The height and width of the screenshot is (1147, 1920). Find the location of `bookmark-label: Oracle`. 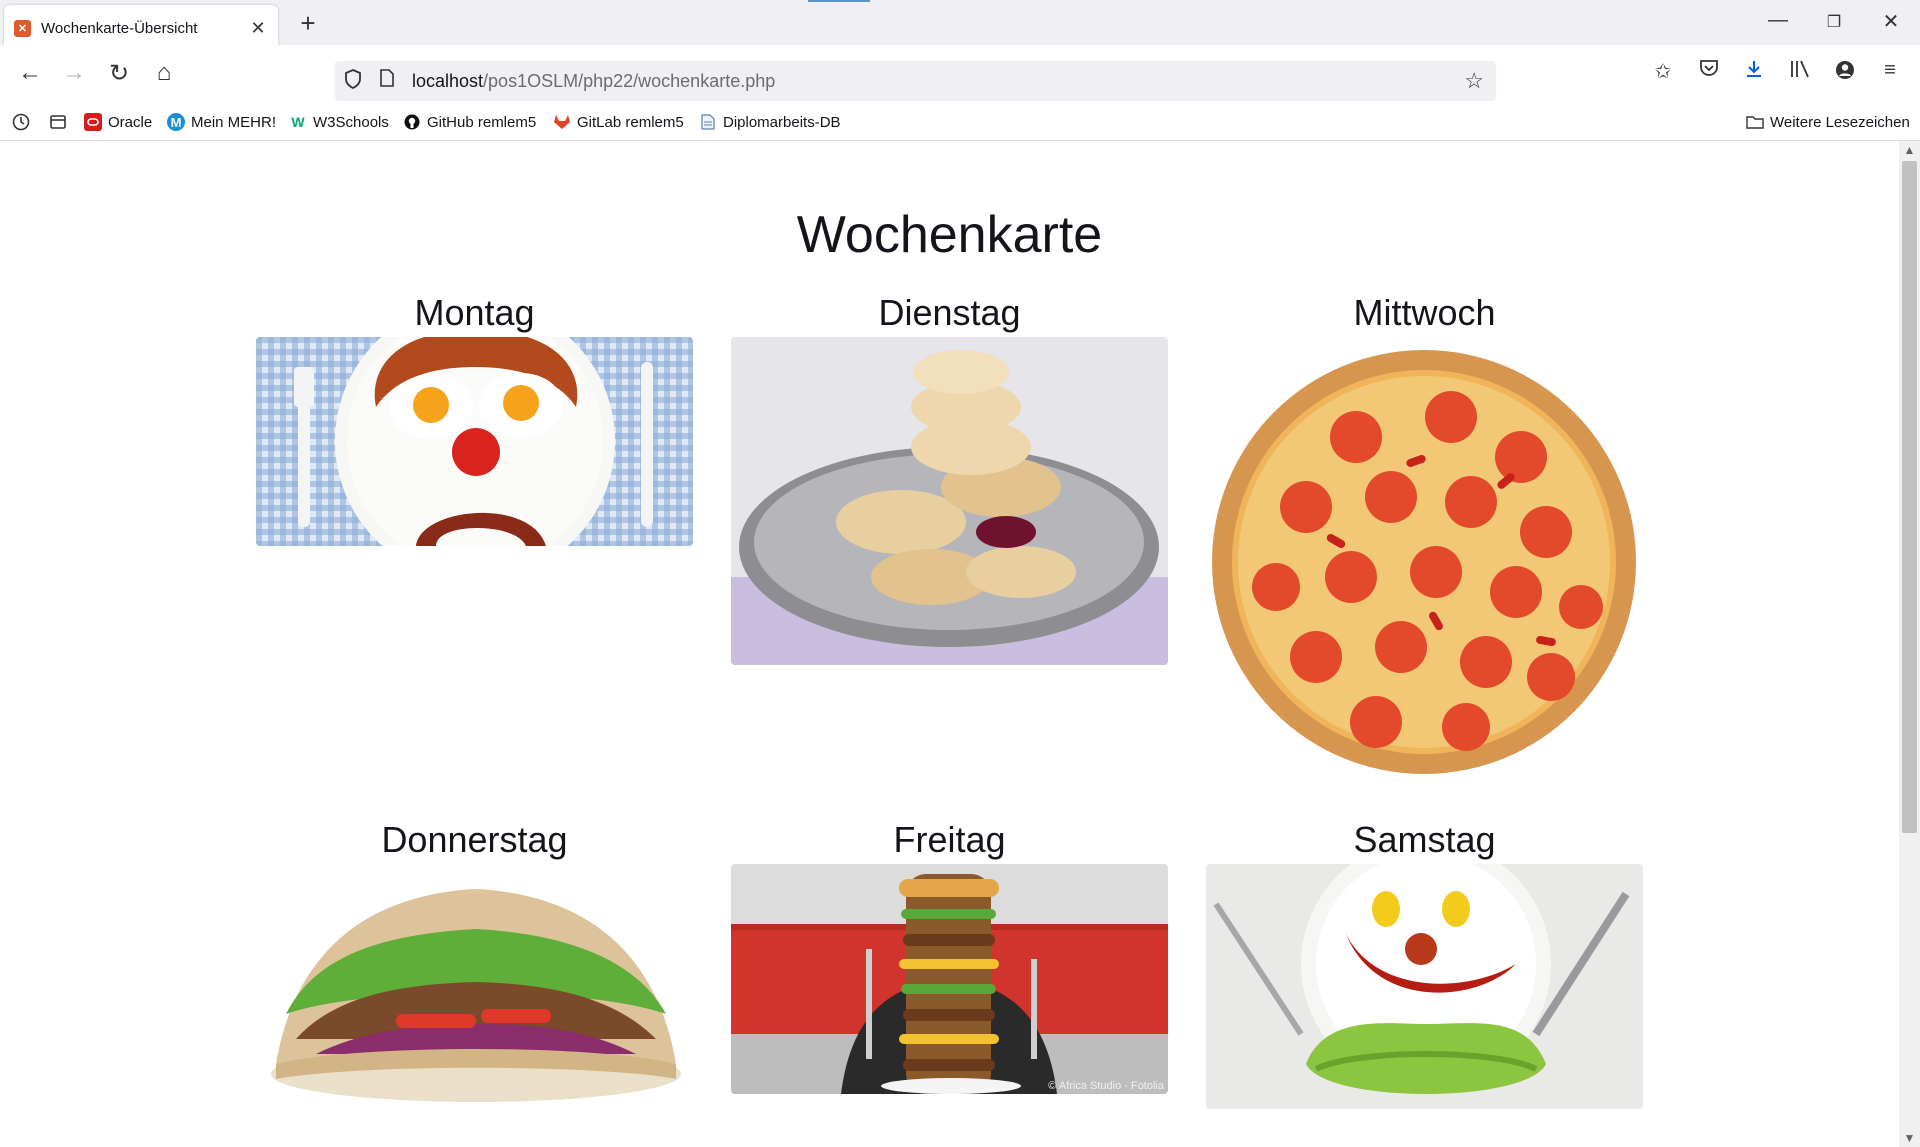

bookmark-label: Oracle is located at coordinates (130, 122).